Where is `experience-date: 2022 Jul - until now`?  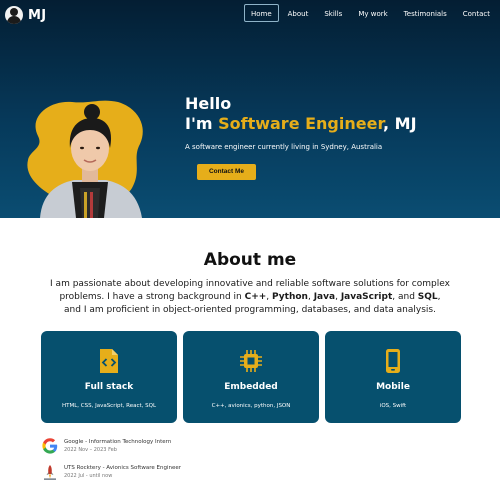
experience-date: 2022 Jul - until now is located at coordinates (88, 476).